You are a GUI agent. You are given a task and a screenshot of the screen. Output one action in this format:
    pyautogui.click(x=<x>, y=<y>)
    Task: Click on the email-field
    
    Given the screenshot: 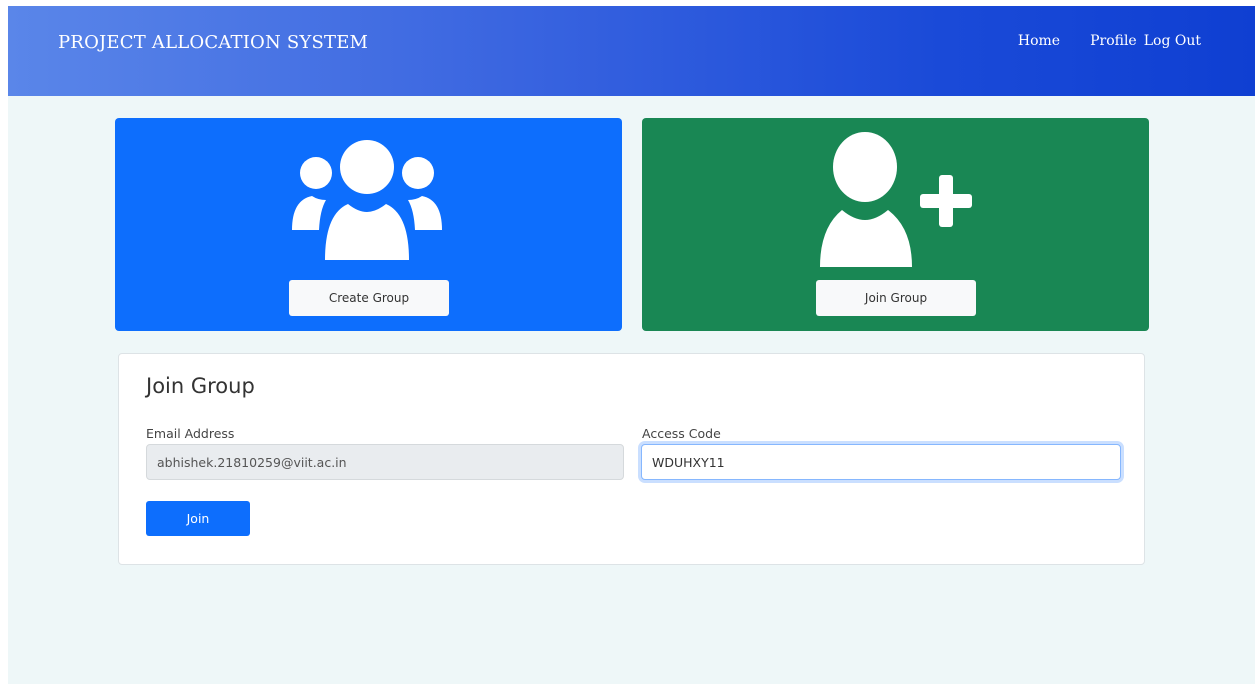 What is the action you would take?
    pyautogui.click(x=385, y=462)
    